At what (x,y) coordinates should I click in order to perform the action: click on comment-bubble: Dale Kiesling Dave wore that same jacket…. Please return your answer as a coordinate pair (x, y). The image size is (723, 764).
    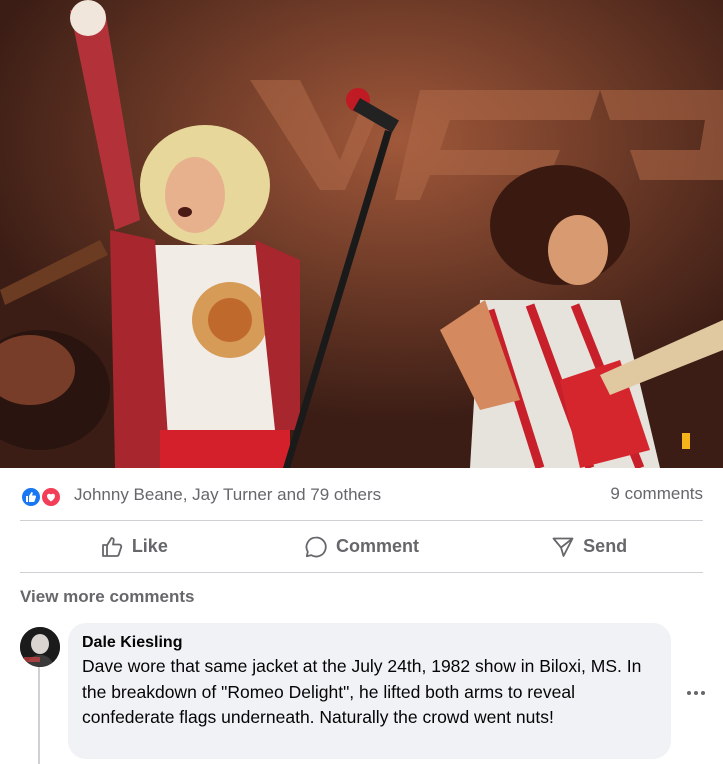
    Looking at the image, I should click on (369, 691).